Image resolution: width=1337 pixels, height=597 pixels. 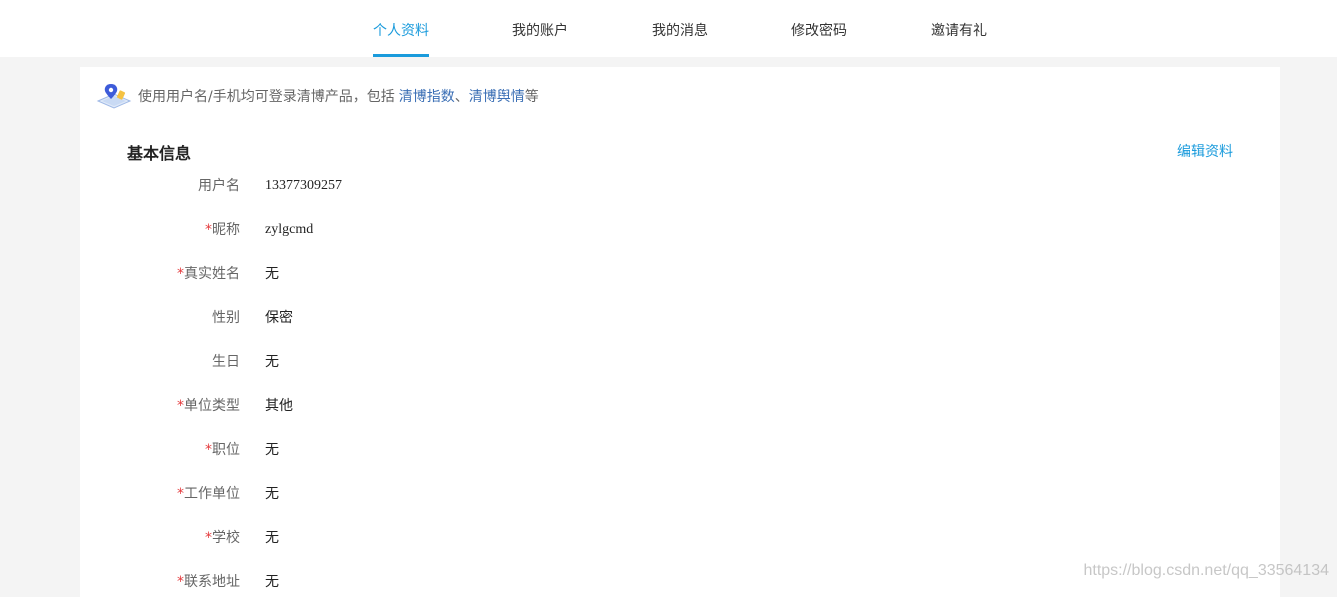 What do you see at coordinates (819, 28) in the screenshot?
I see `tab-change-password: 修改密码` at bounding box center [819, 28].